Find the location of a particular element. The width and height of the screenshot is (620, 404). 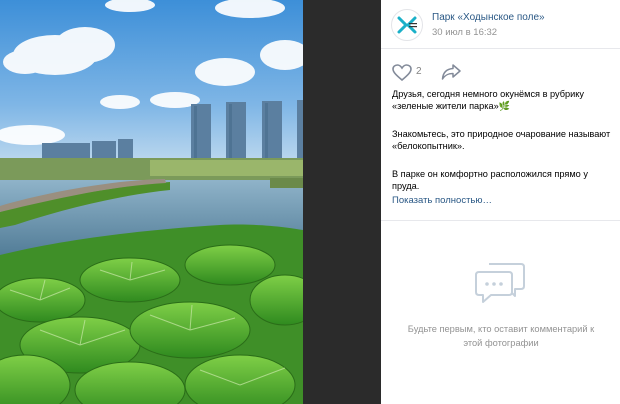

photo-background is located at coordinates (342, 202).